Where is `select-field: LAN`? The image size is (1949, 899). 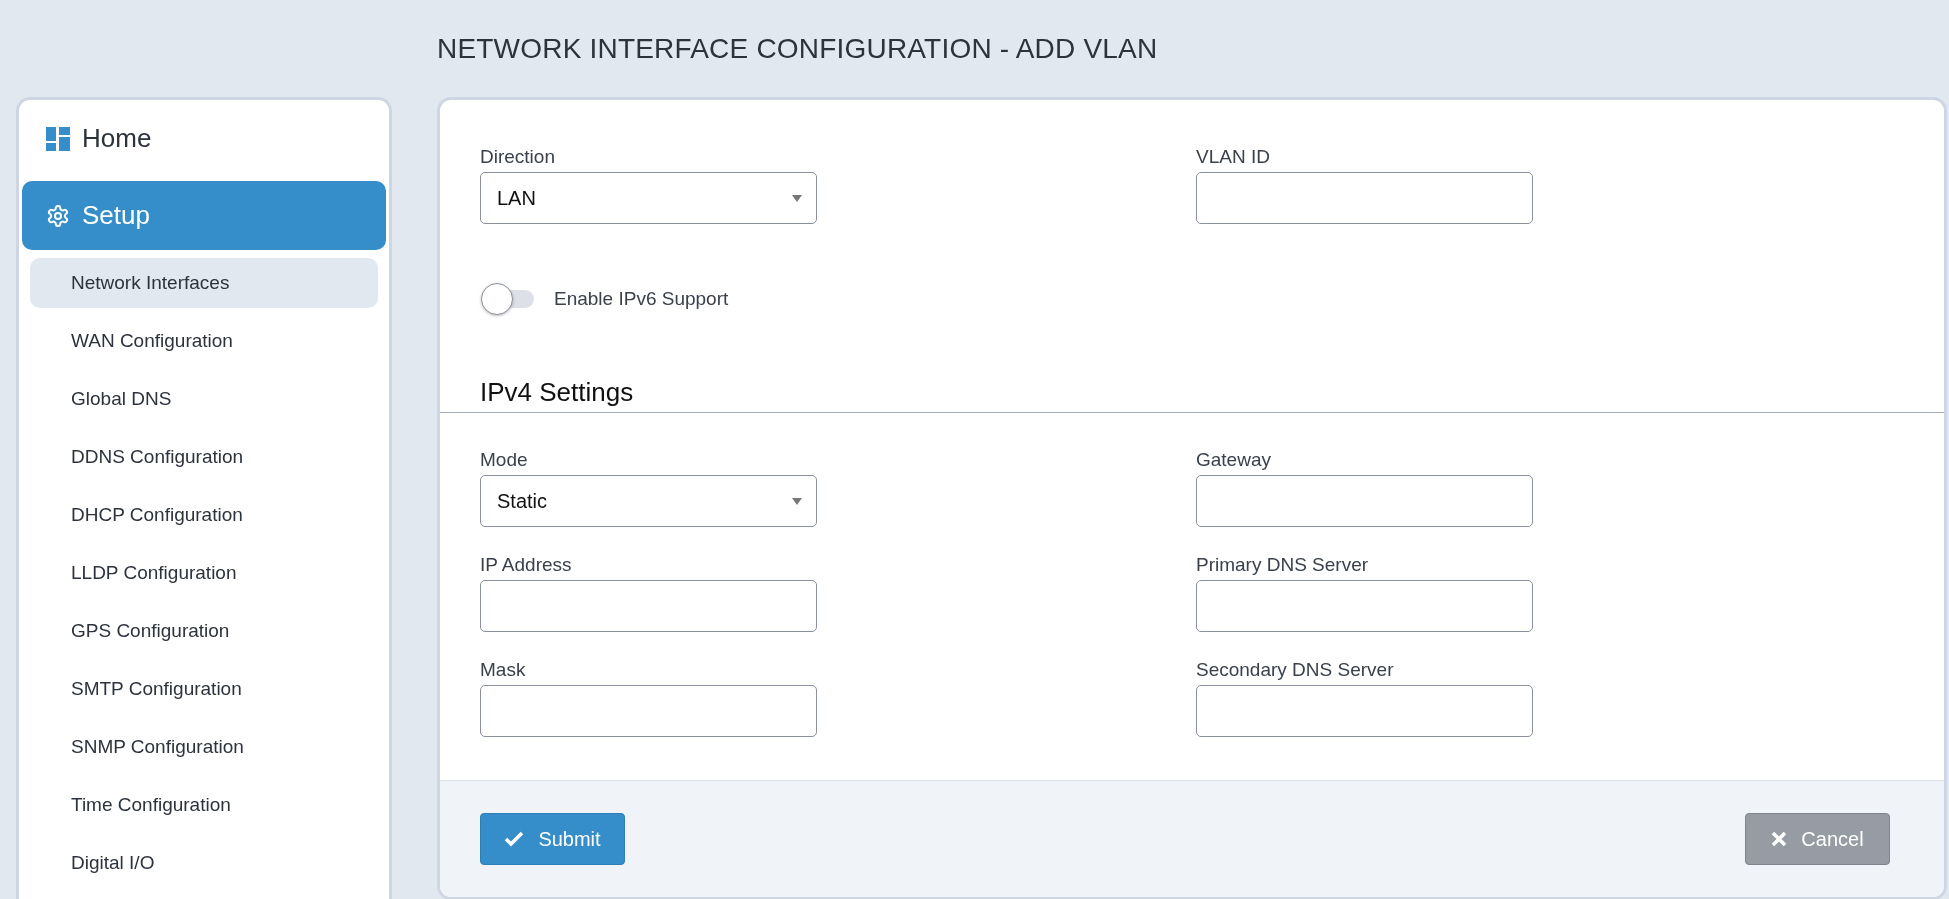
select-field: LAN is located at coordinates (648, 198).